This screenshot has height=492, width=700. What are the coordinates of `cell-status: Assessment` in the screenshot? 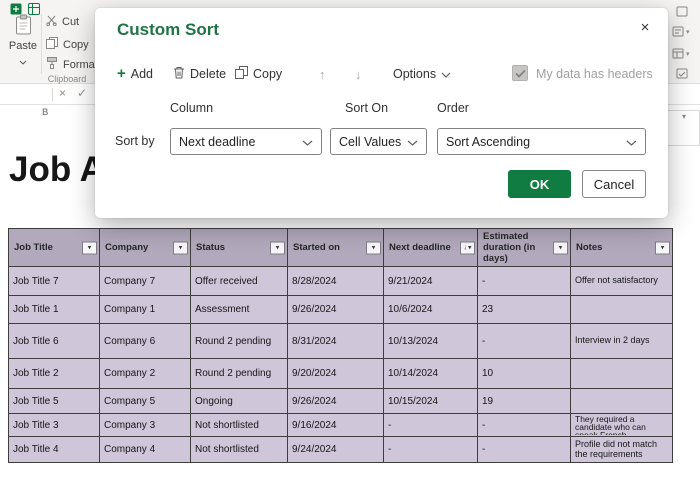 It's located at (239, 309).